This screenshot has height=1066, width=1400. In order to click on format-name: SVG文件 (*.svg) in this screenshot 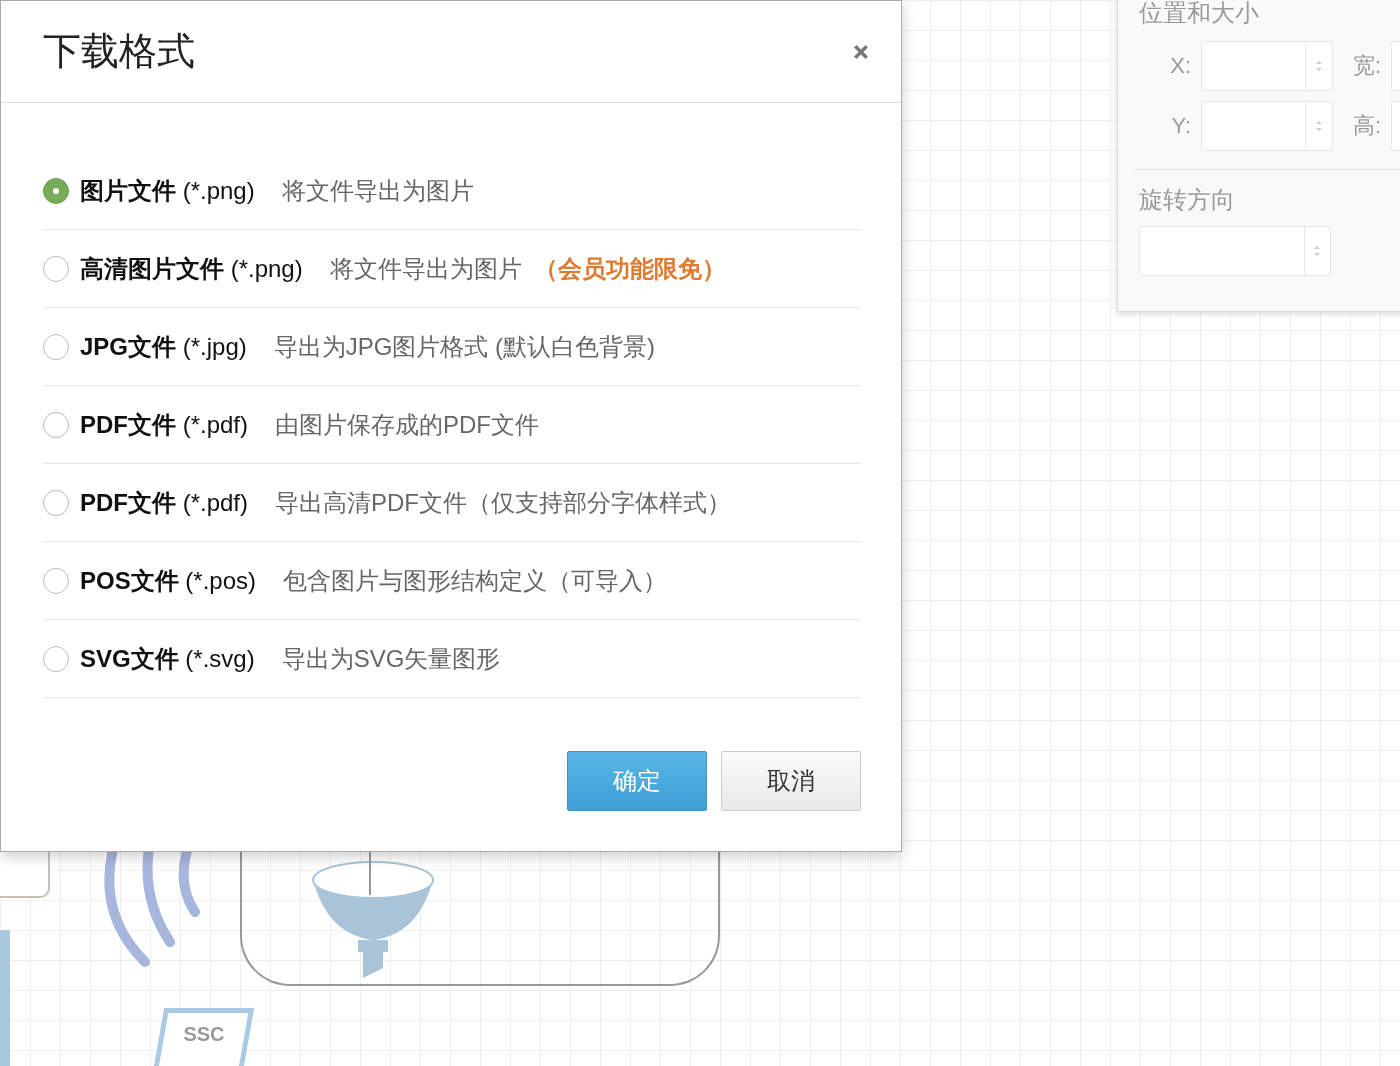, I will do `click(167, 658)`.